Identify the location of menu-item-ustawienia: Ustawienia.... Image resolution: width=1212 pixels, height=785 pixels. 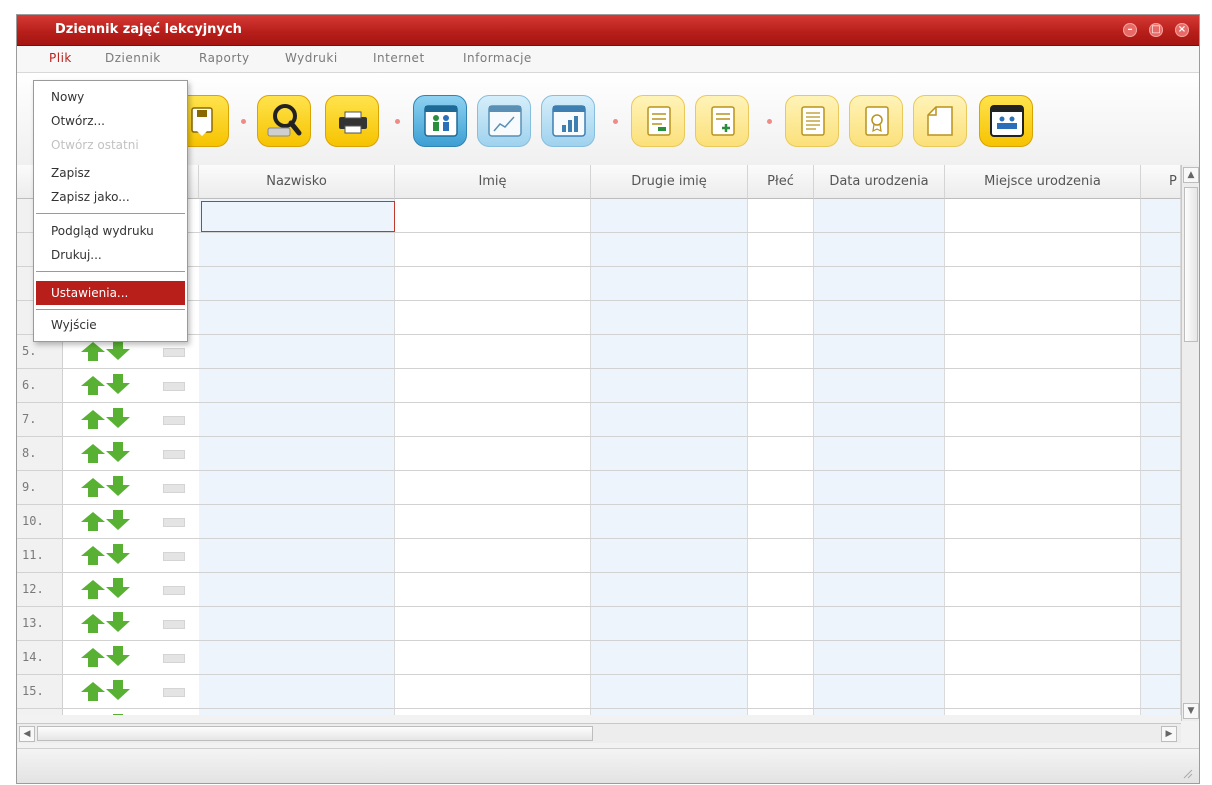
(110, 293).